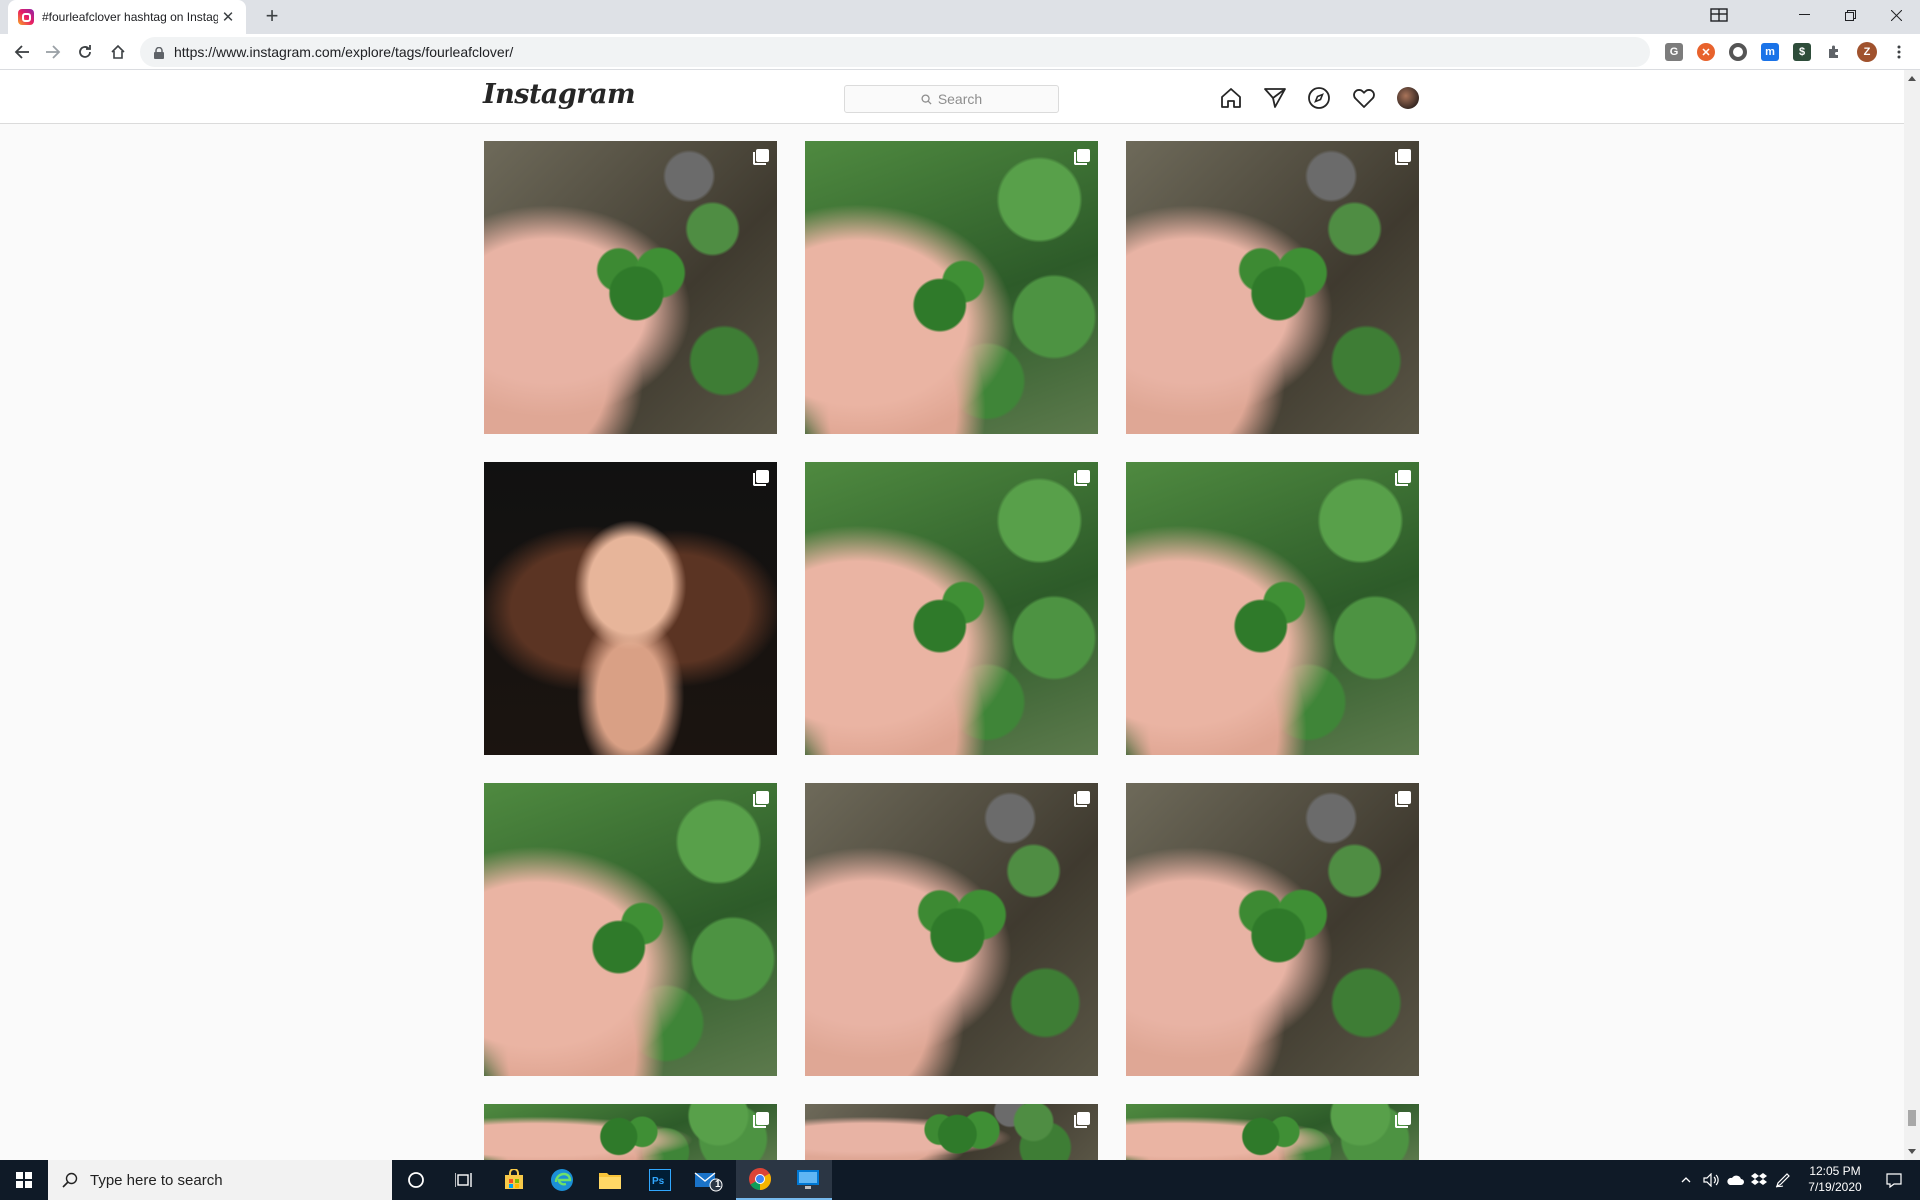 This screenshot has height=1200, width=1920. What do you see at coordinates (1364, 98) in the screenshot?
I see `activity-heart-icon` at bounding box center [1364, 98].